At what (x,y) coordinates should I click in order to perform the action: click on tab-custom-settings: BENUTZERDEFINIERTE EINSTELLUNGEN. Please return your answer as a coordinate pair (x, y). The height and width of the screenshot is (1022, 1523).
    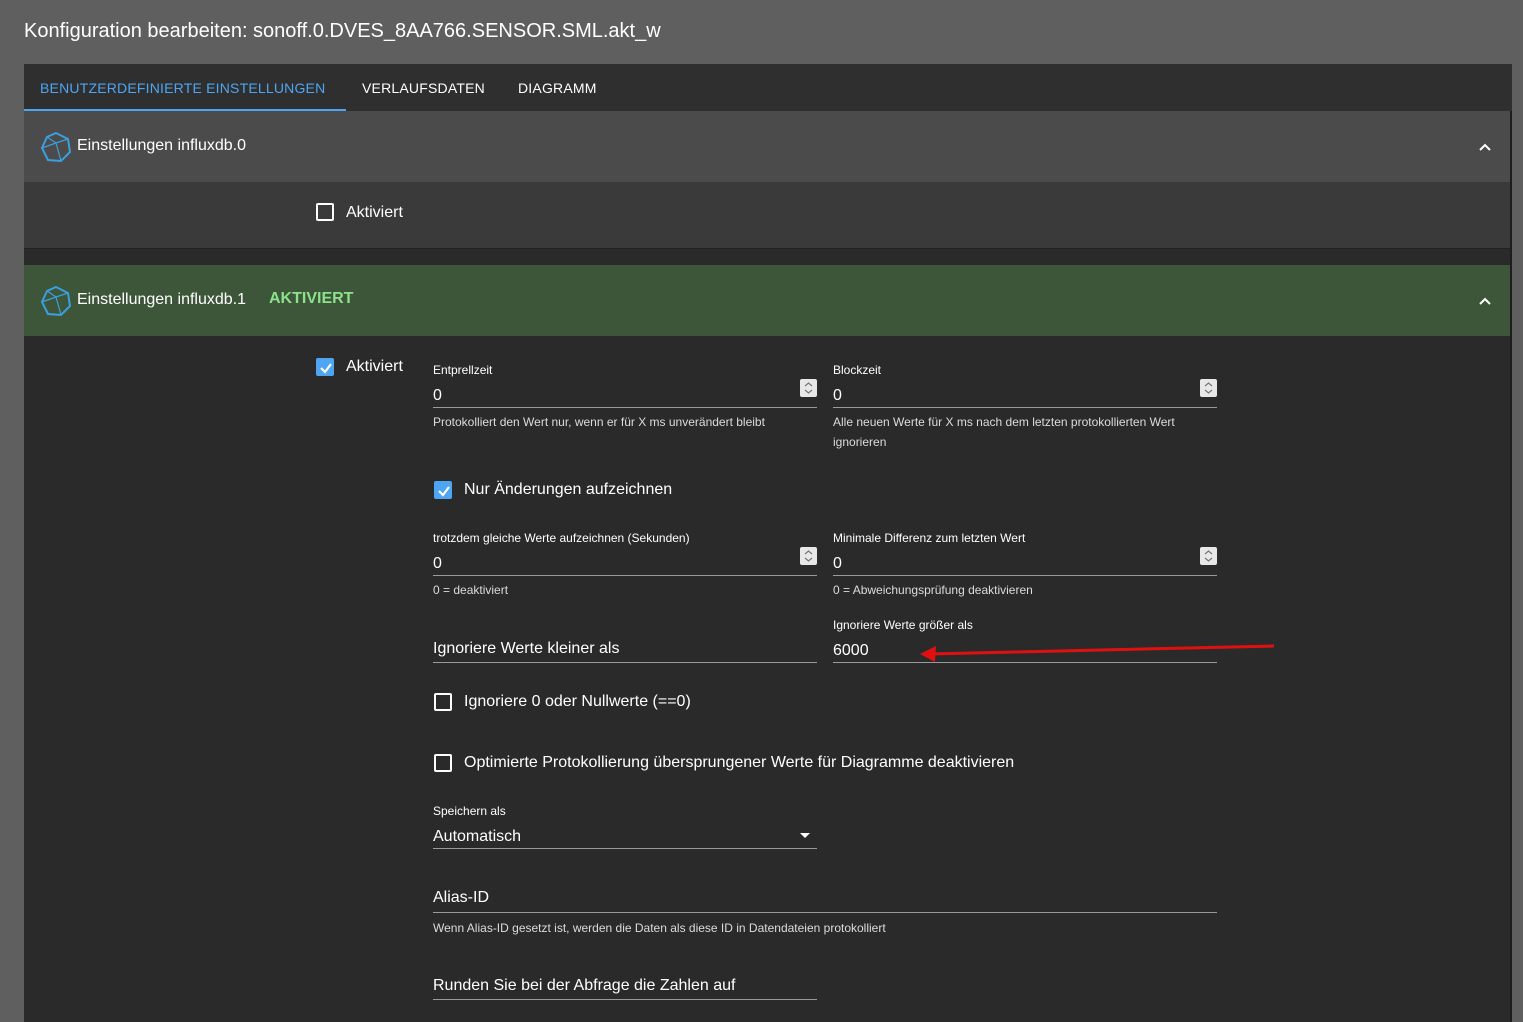
    Looking at the image, I should click on (185, 87).